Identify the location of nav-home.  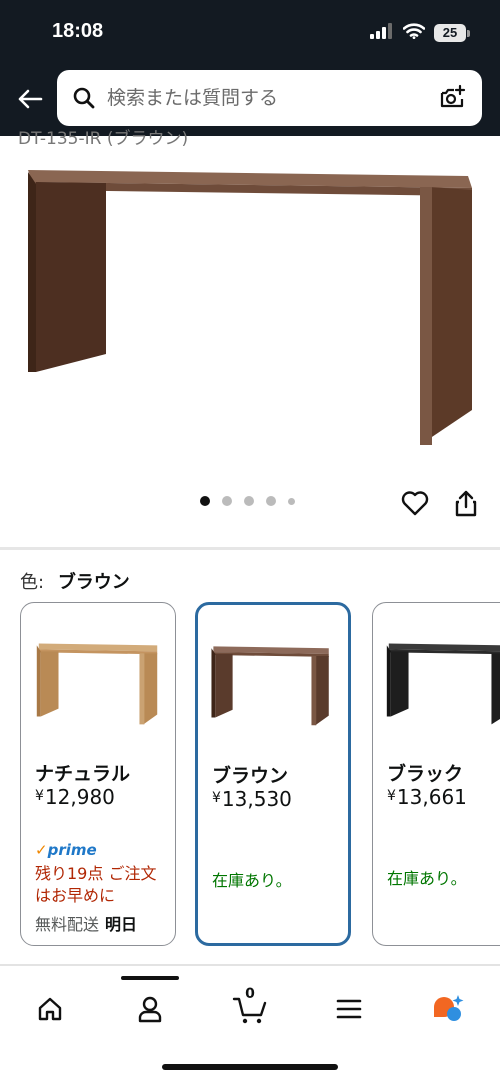
(50, 1009).